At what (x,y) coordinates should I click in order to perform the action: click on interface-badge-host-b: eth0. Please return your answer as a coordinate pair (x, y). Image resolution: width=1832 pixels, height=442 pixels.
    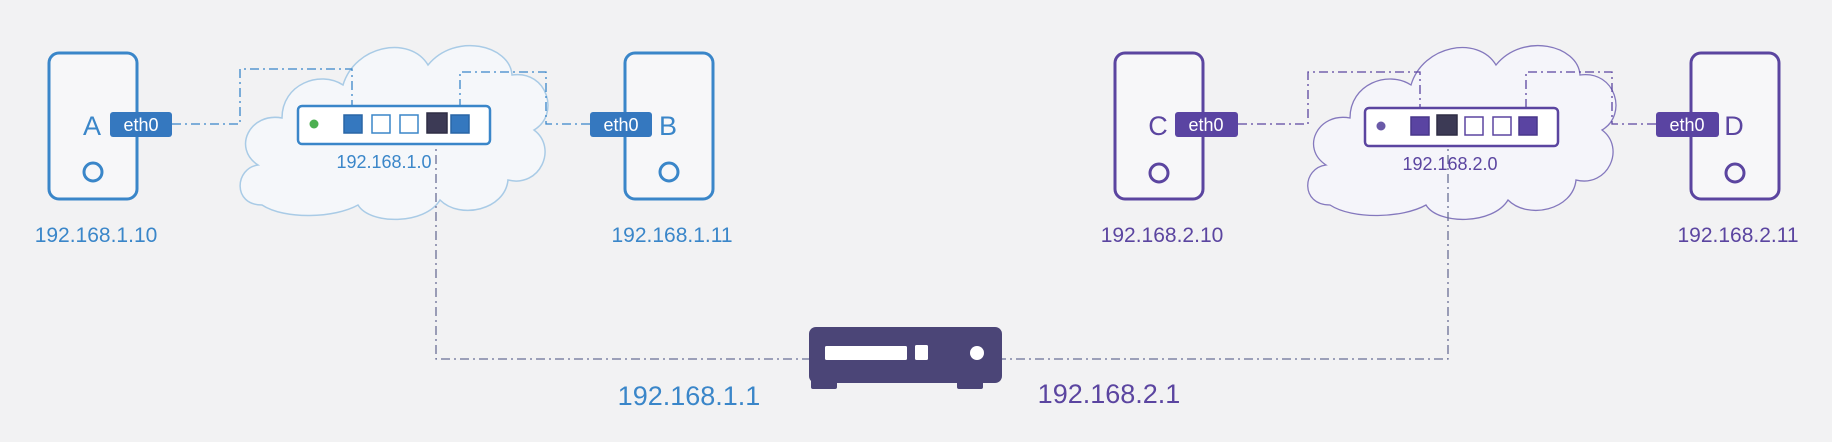
    Looking at the image, I should click on (621, 124).